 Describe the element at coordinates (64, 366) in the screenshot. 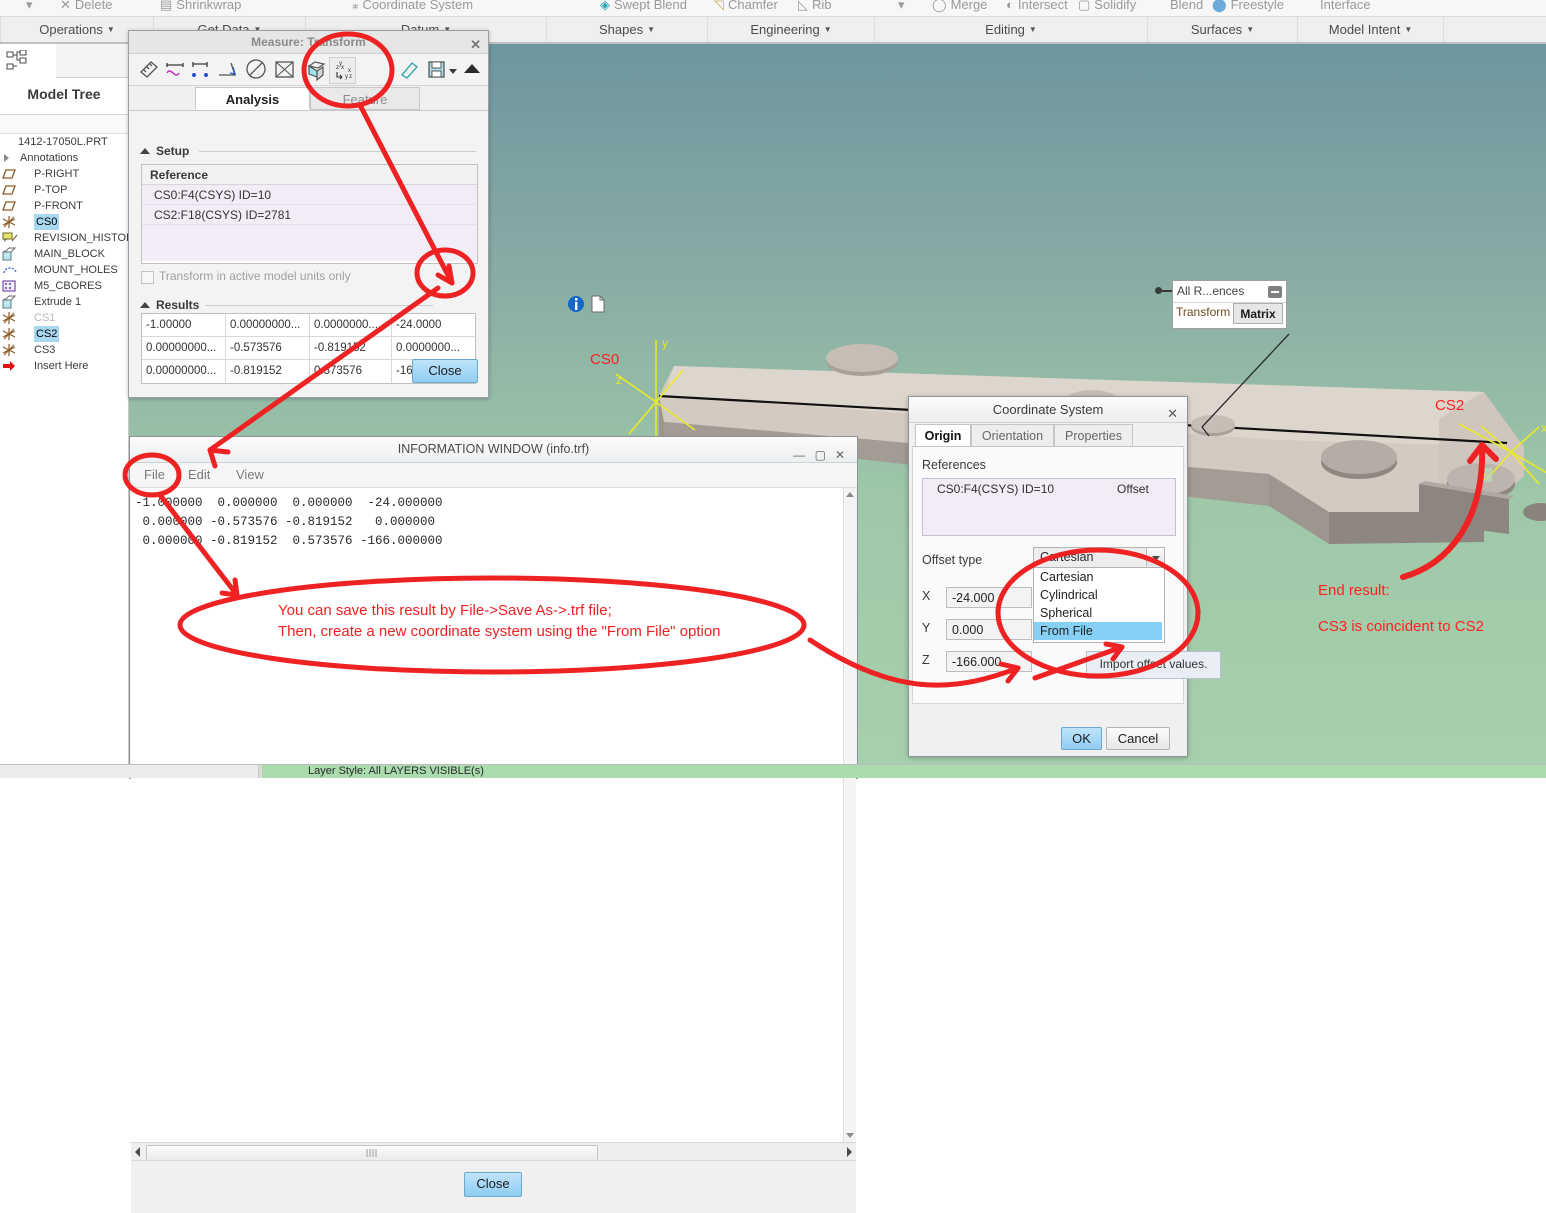

I see `model-tree-item-insert-here: Insert Here` at that location.